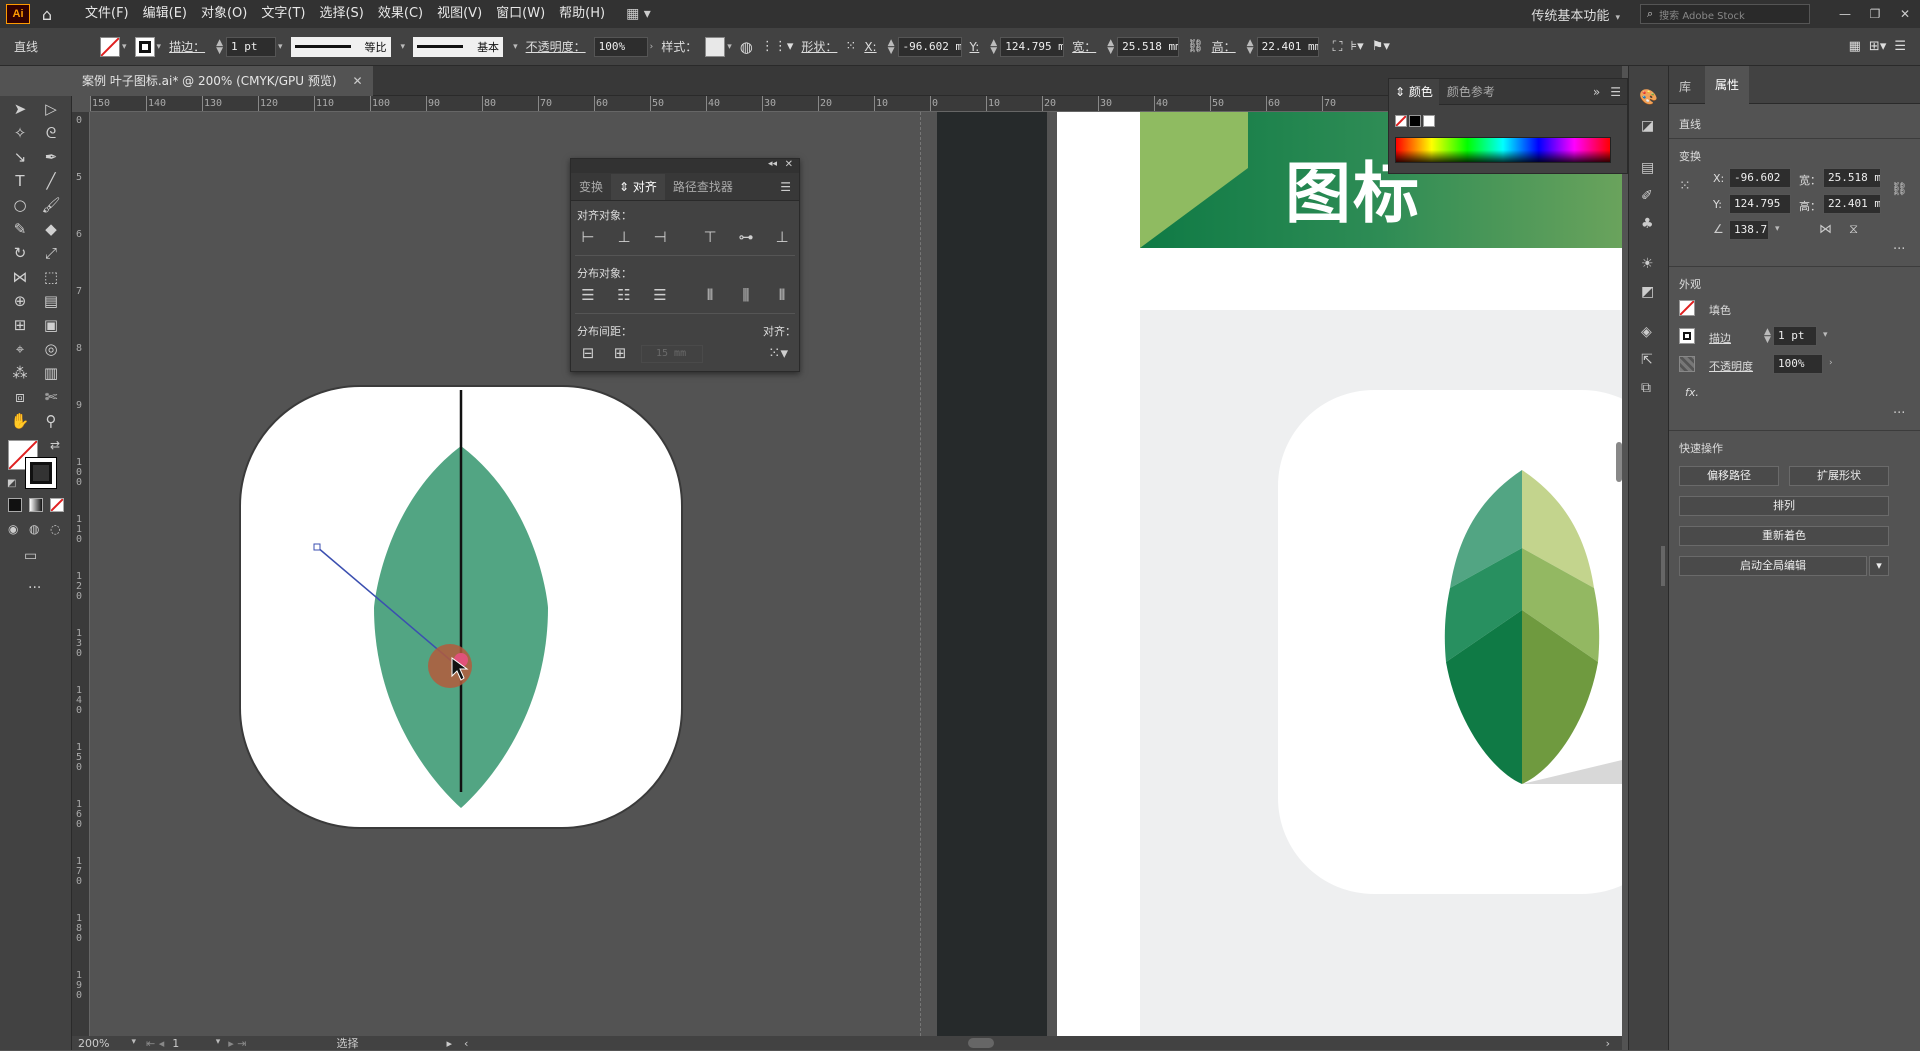 The height and width of the screenshot is (1051, 1920). I want to click on stroke-weight-field: ▲ ▼ 1 pt ▾, so click(248, 46).